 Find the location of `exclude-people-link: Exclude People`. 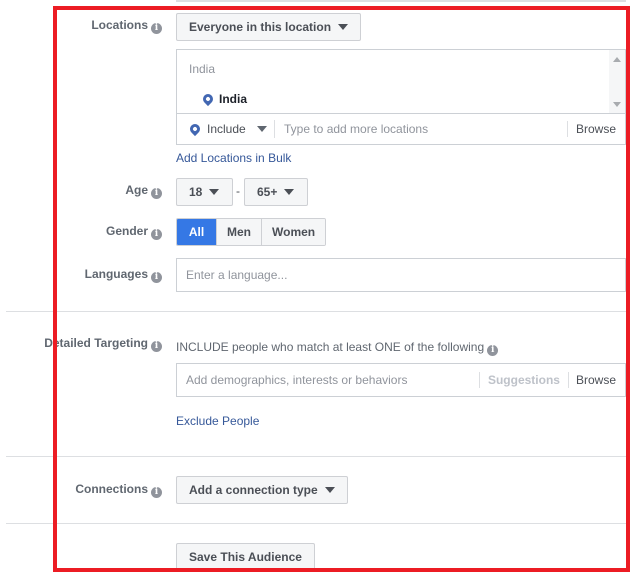

exclude-people-link: Exclude People is located at coordinates (217, 421).